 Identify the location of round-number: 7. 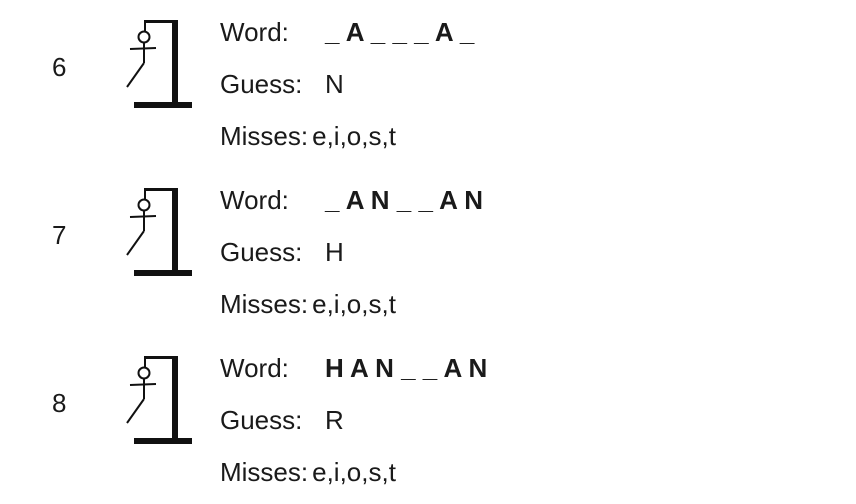
(59, 235).